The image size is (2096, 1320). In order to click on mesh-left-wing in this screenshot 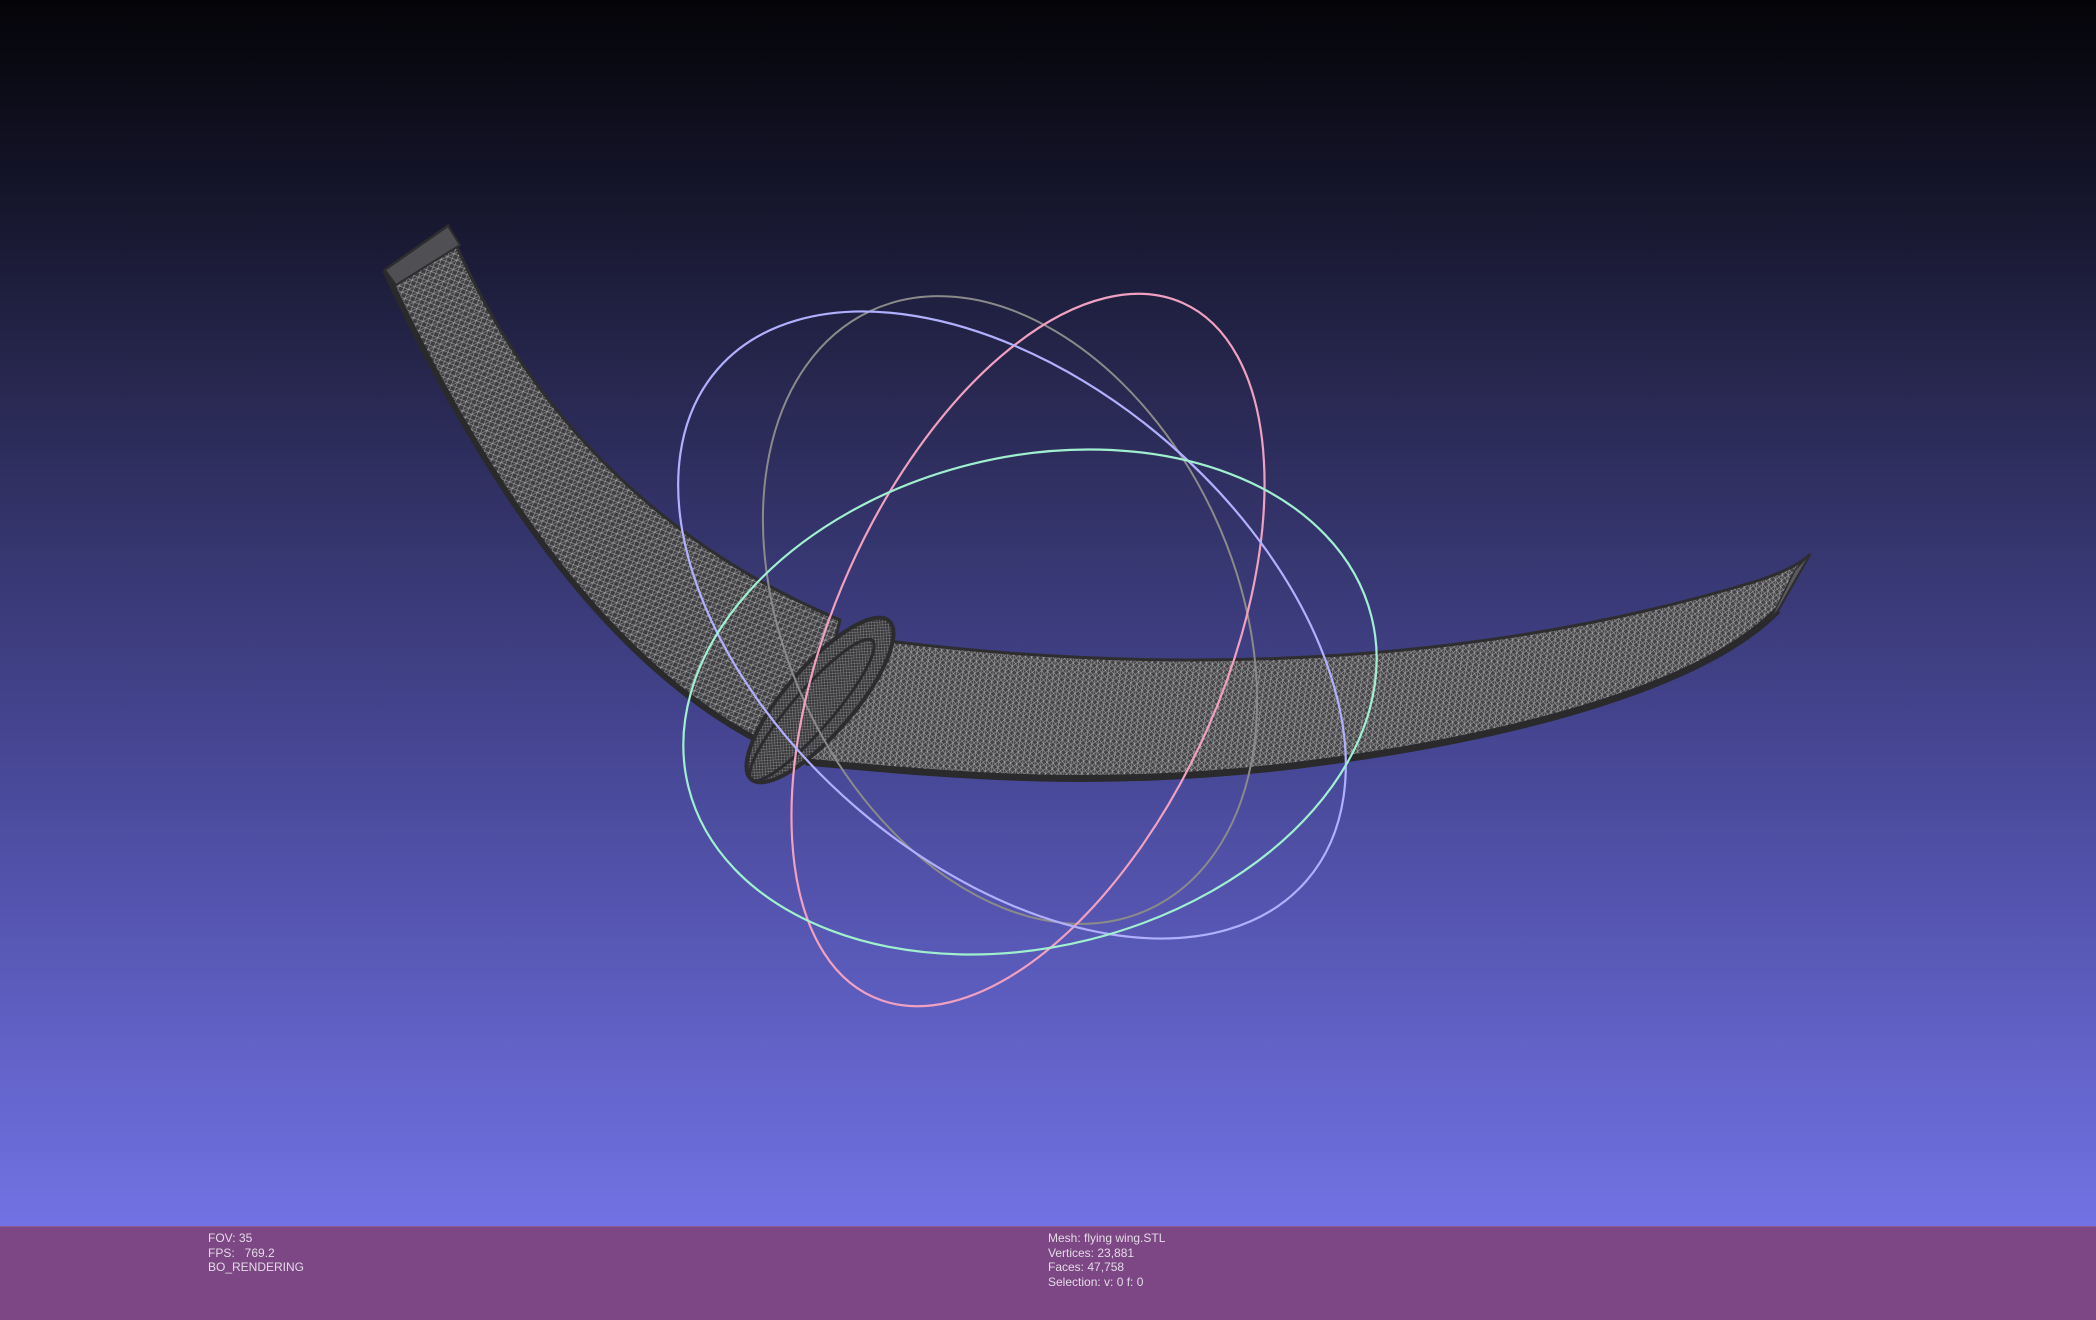, I will do `click(612, 494)`.